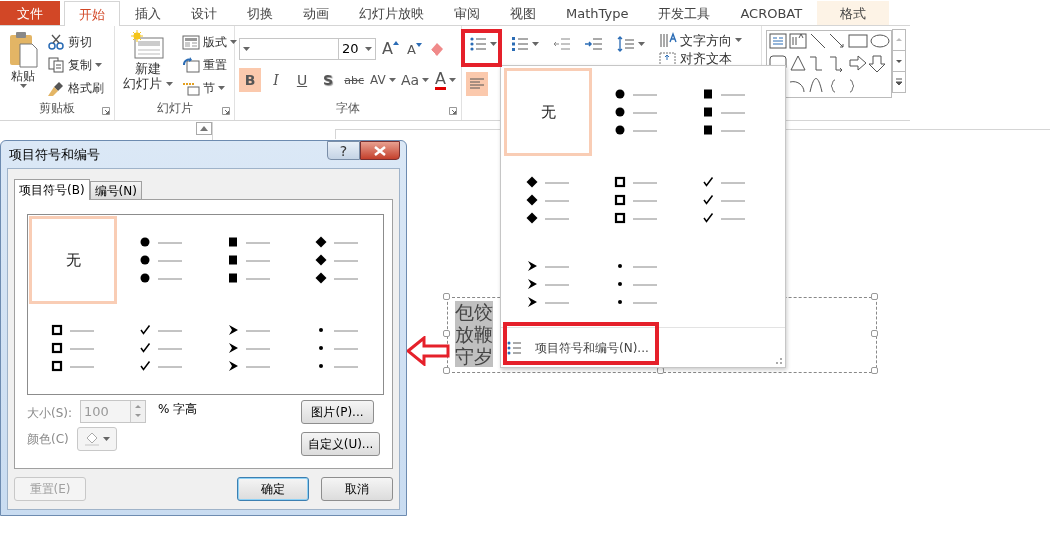 The image size is (1050, 533). What do you see at coordinates (302, 80) in the screenshot?
I see `format-button: U` at bounding box center [302, 80].